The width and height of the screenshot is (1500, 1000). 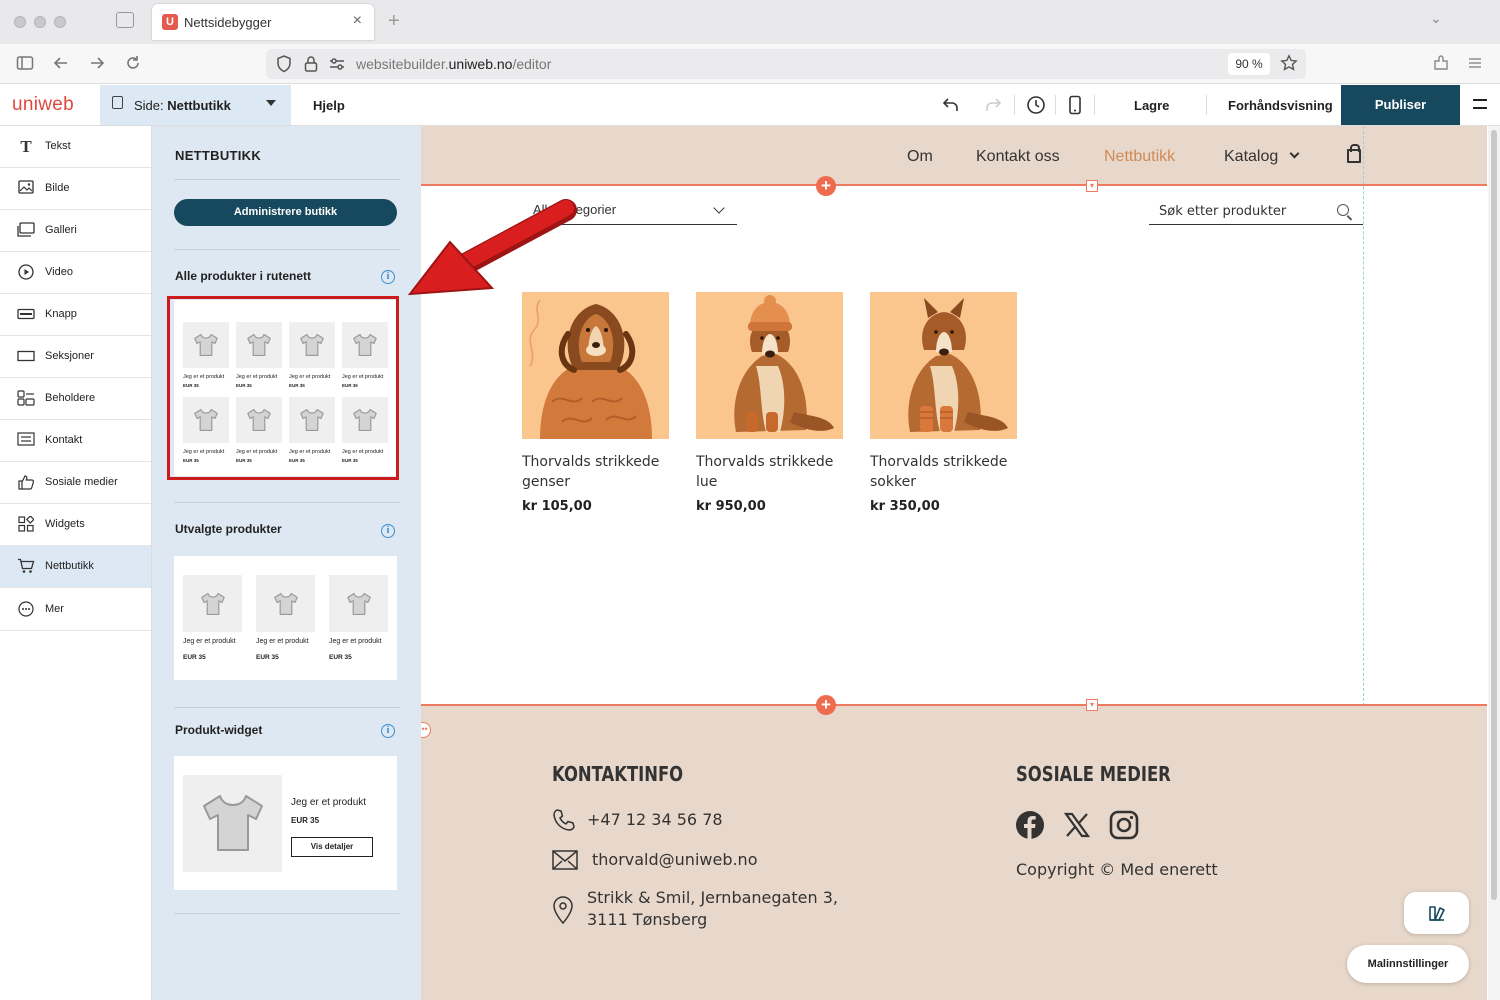 What do you see at coordinates (394, 21) in the screenshot?
I see `new-tab-icon: +` at bounding box center [394, 21].